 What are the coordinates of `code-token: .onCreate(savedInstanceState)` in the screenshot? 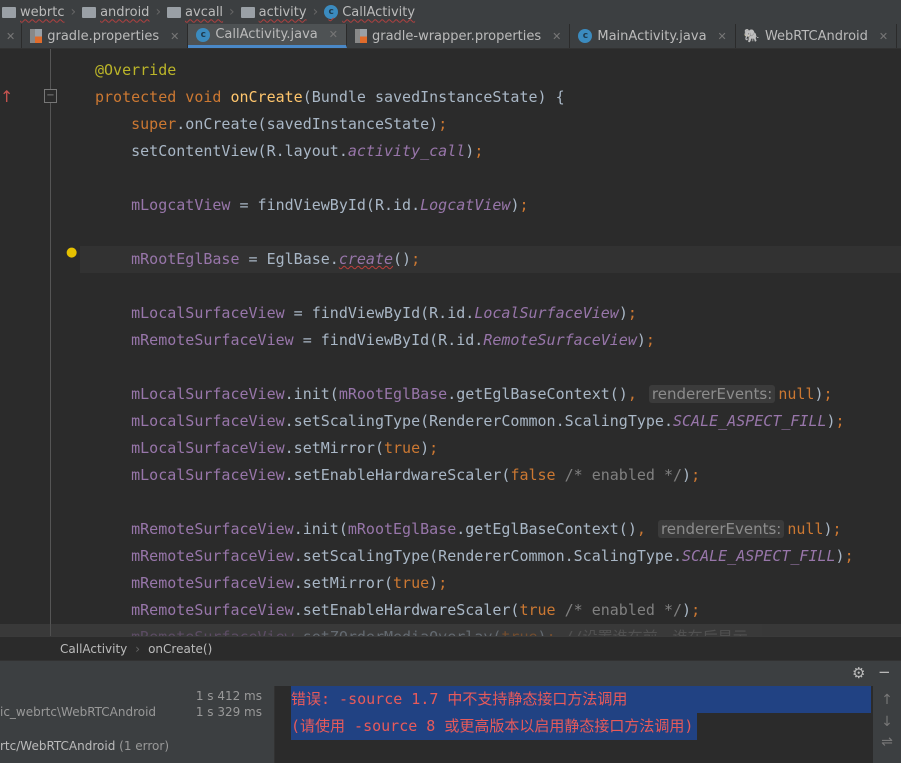 It's located at (307, 124).